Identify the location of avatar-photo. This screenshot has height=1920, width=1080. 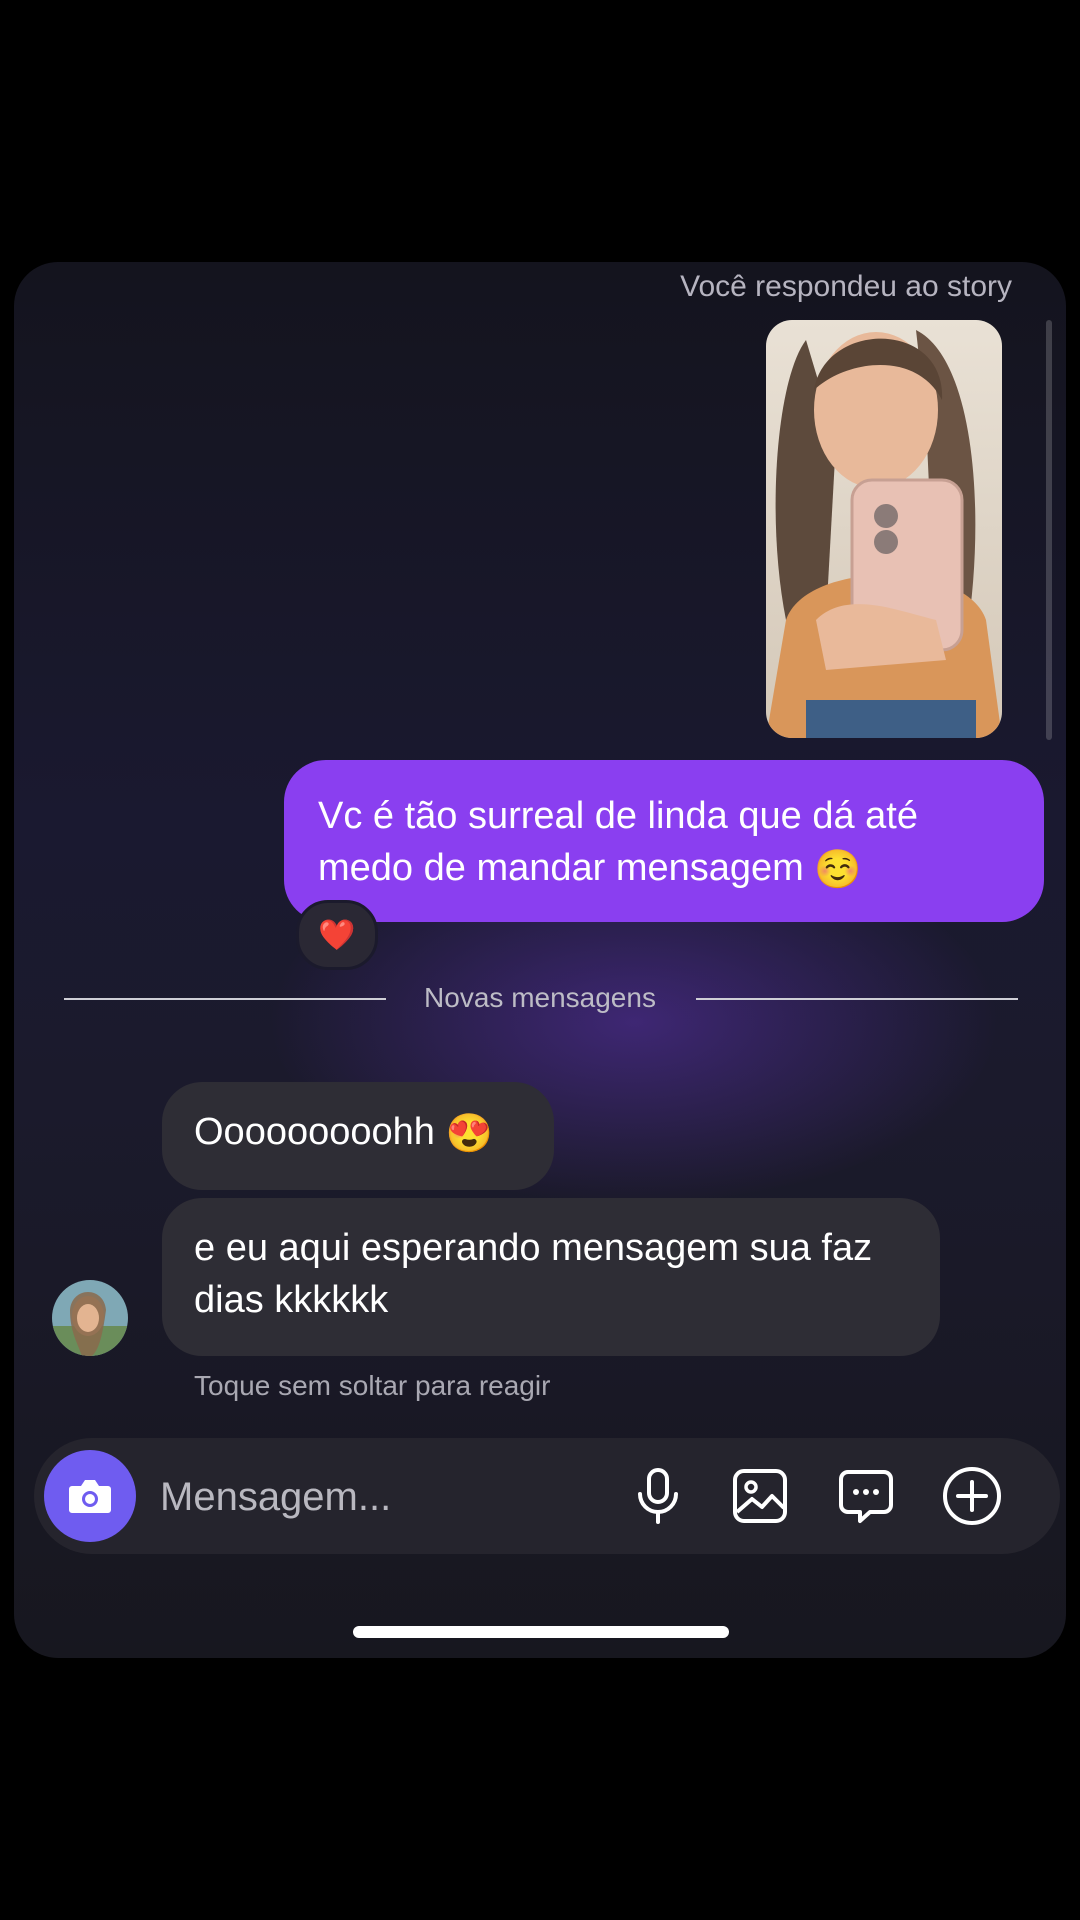
(90, 1318).